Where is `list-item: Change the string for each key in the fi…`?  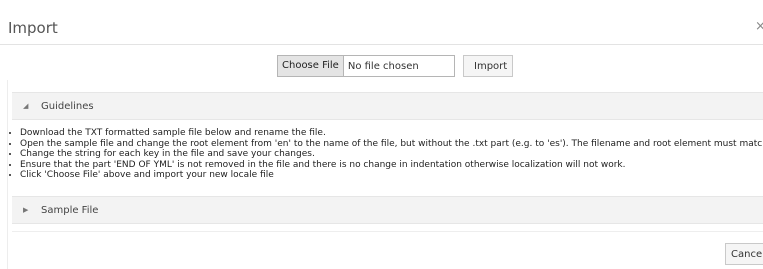
list-item: Change the string for each key in the fi… is located at coordinates (391, 154).